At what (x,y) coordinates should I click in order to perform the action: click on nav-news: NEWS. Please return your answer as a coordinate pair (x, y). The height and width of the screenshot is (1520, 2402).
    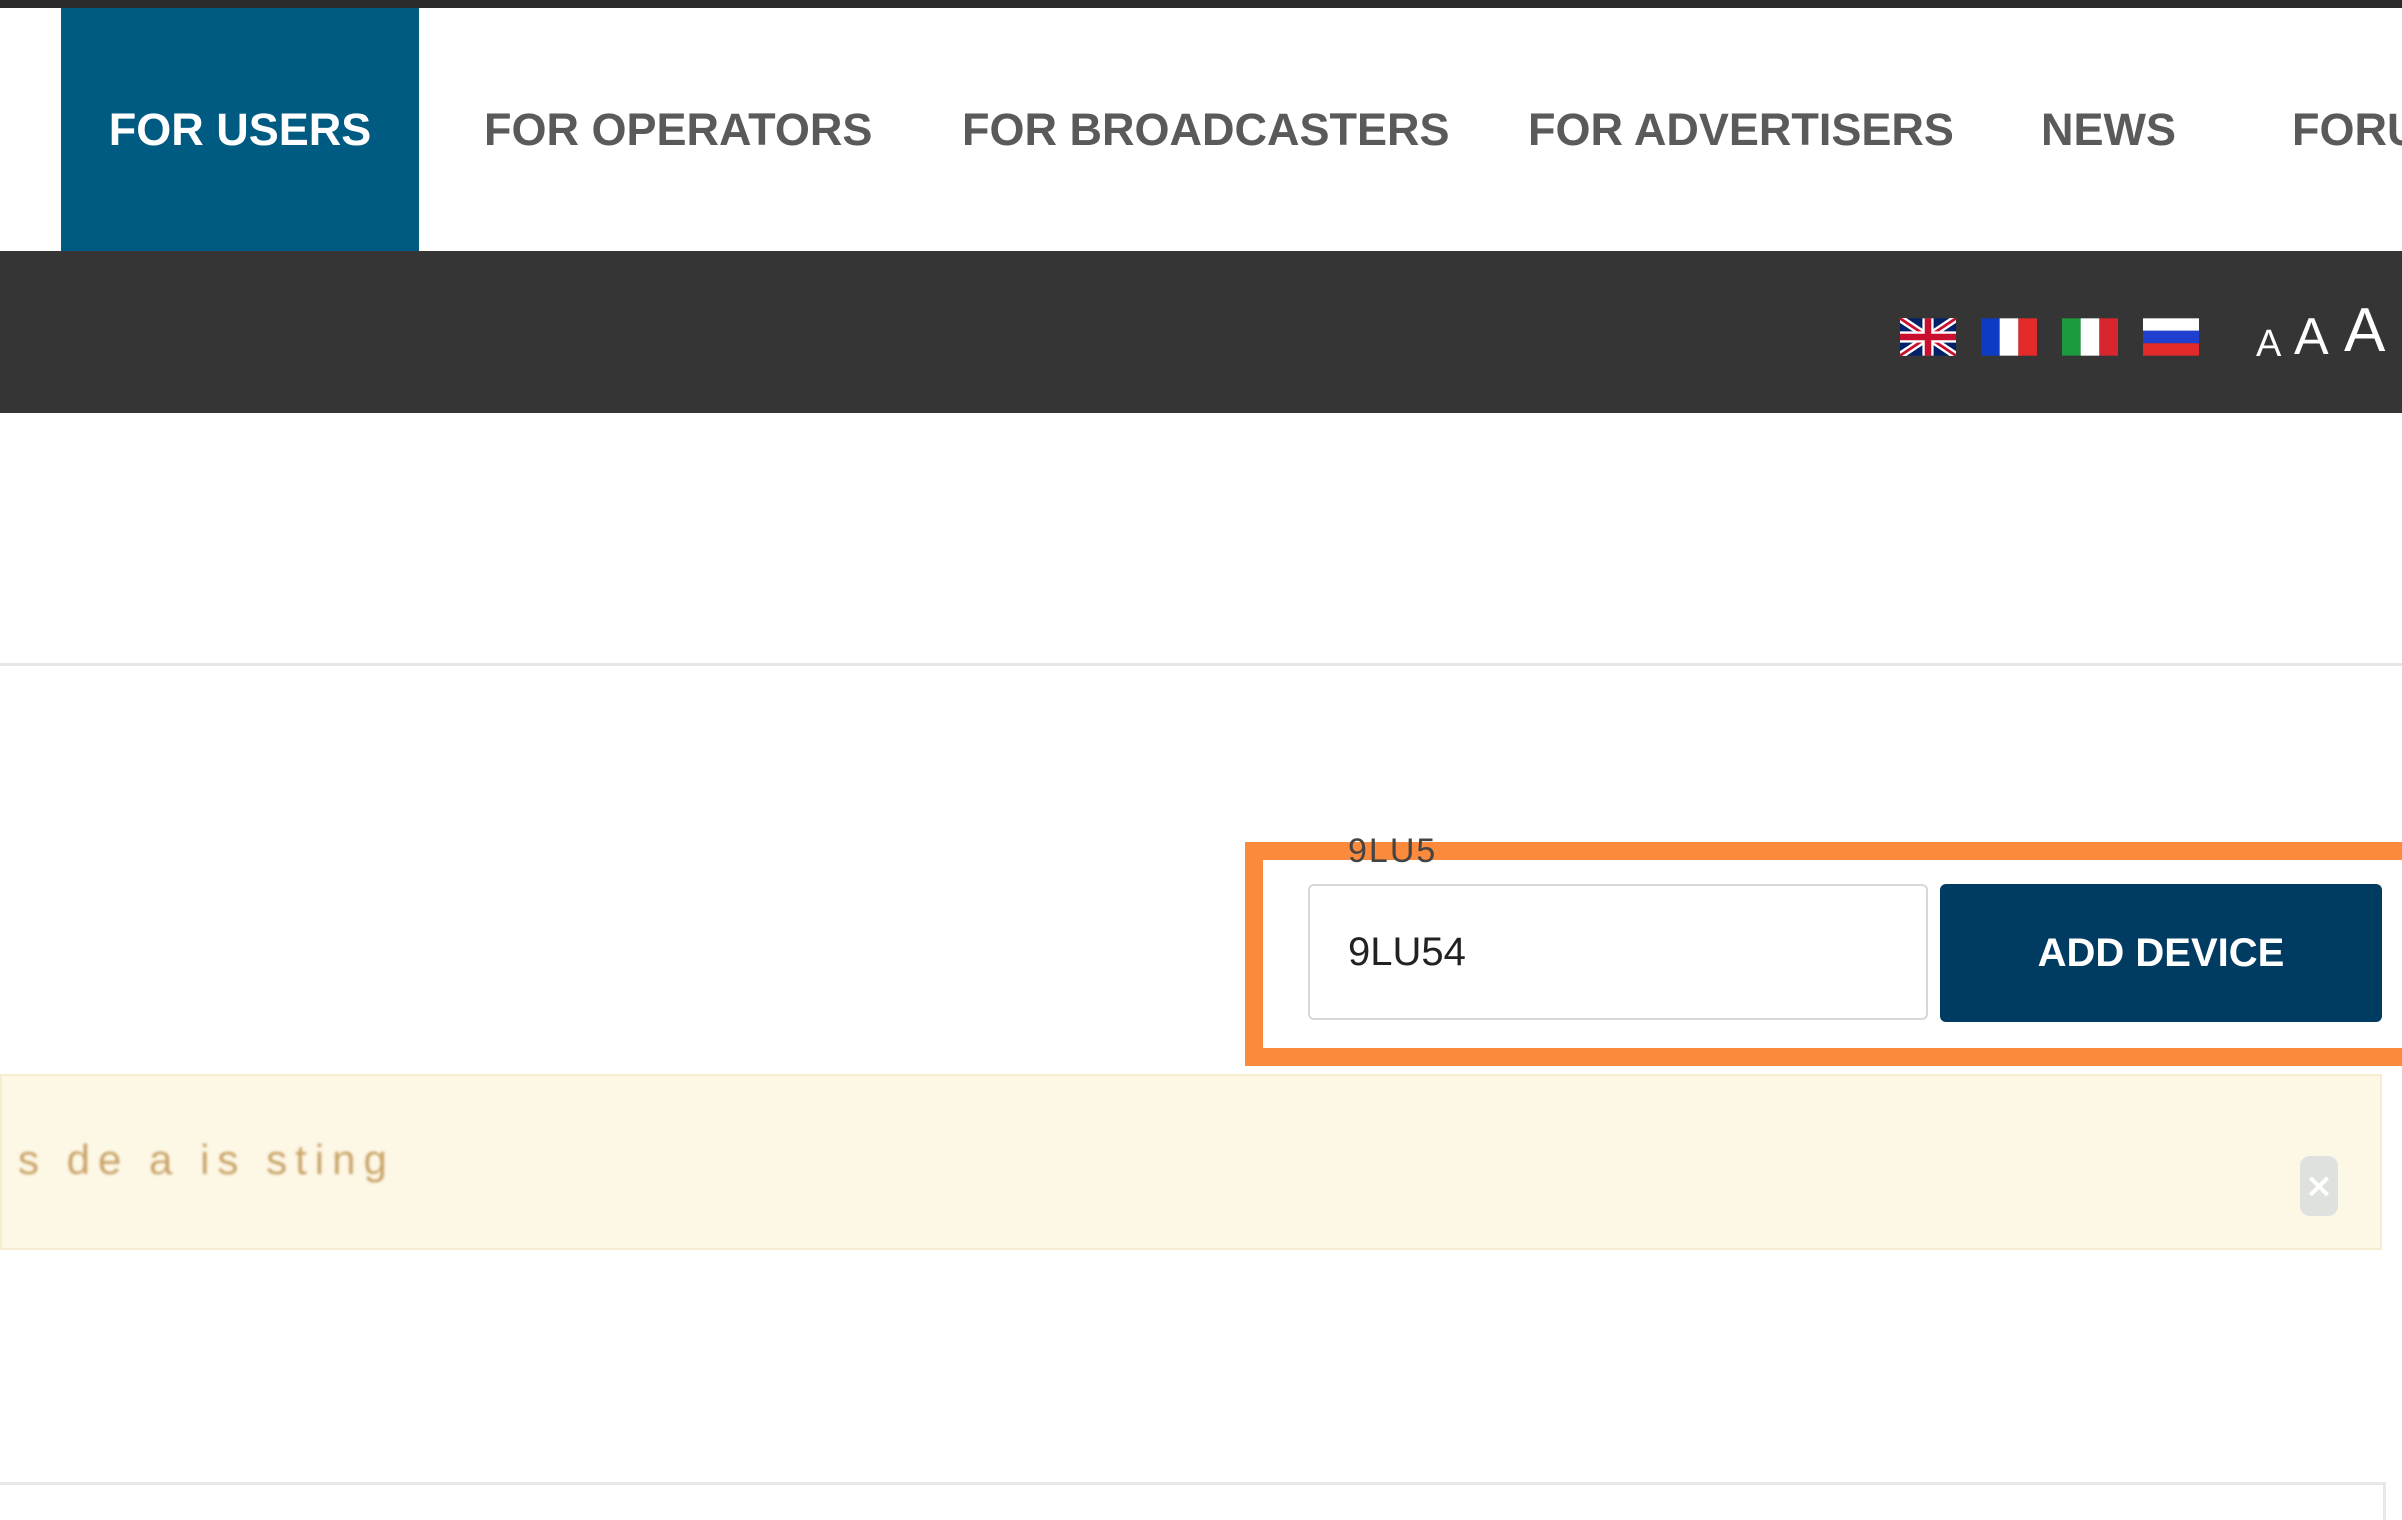
    Looking at the image, I should click on (2108, 129).